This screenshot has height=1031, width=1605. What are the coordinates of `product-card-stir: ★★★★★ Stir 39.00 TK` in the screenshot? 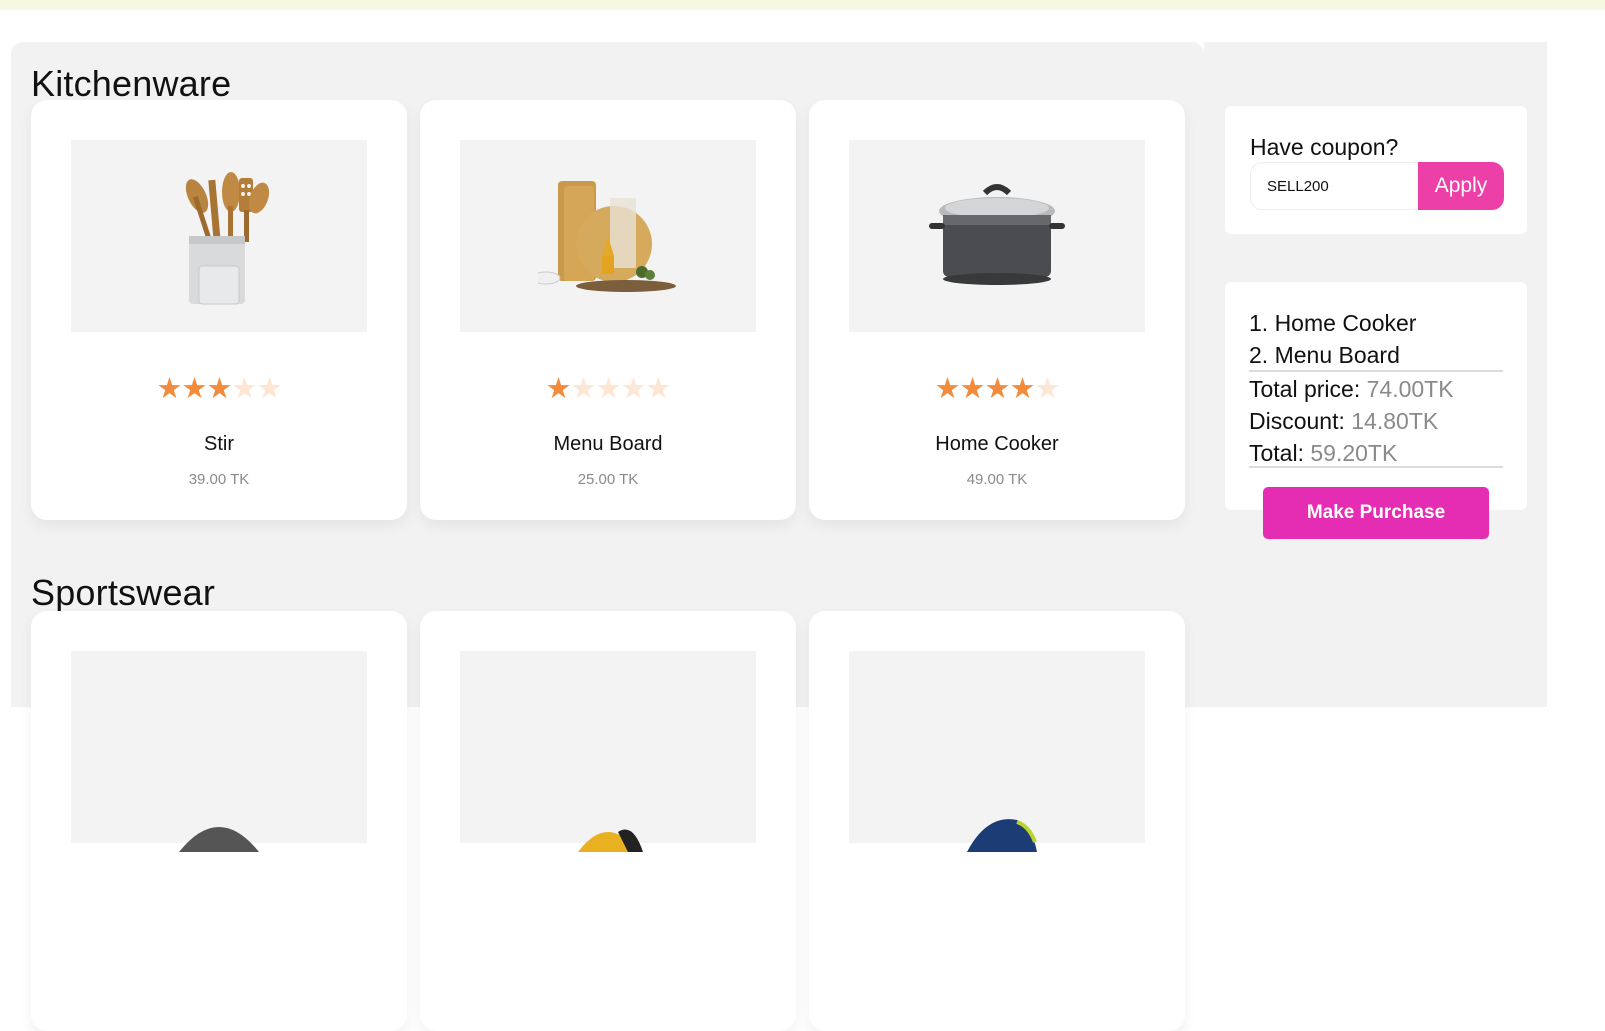 It's located at (219, 310).